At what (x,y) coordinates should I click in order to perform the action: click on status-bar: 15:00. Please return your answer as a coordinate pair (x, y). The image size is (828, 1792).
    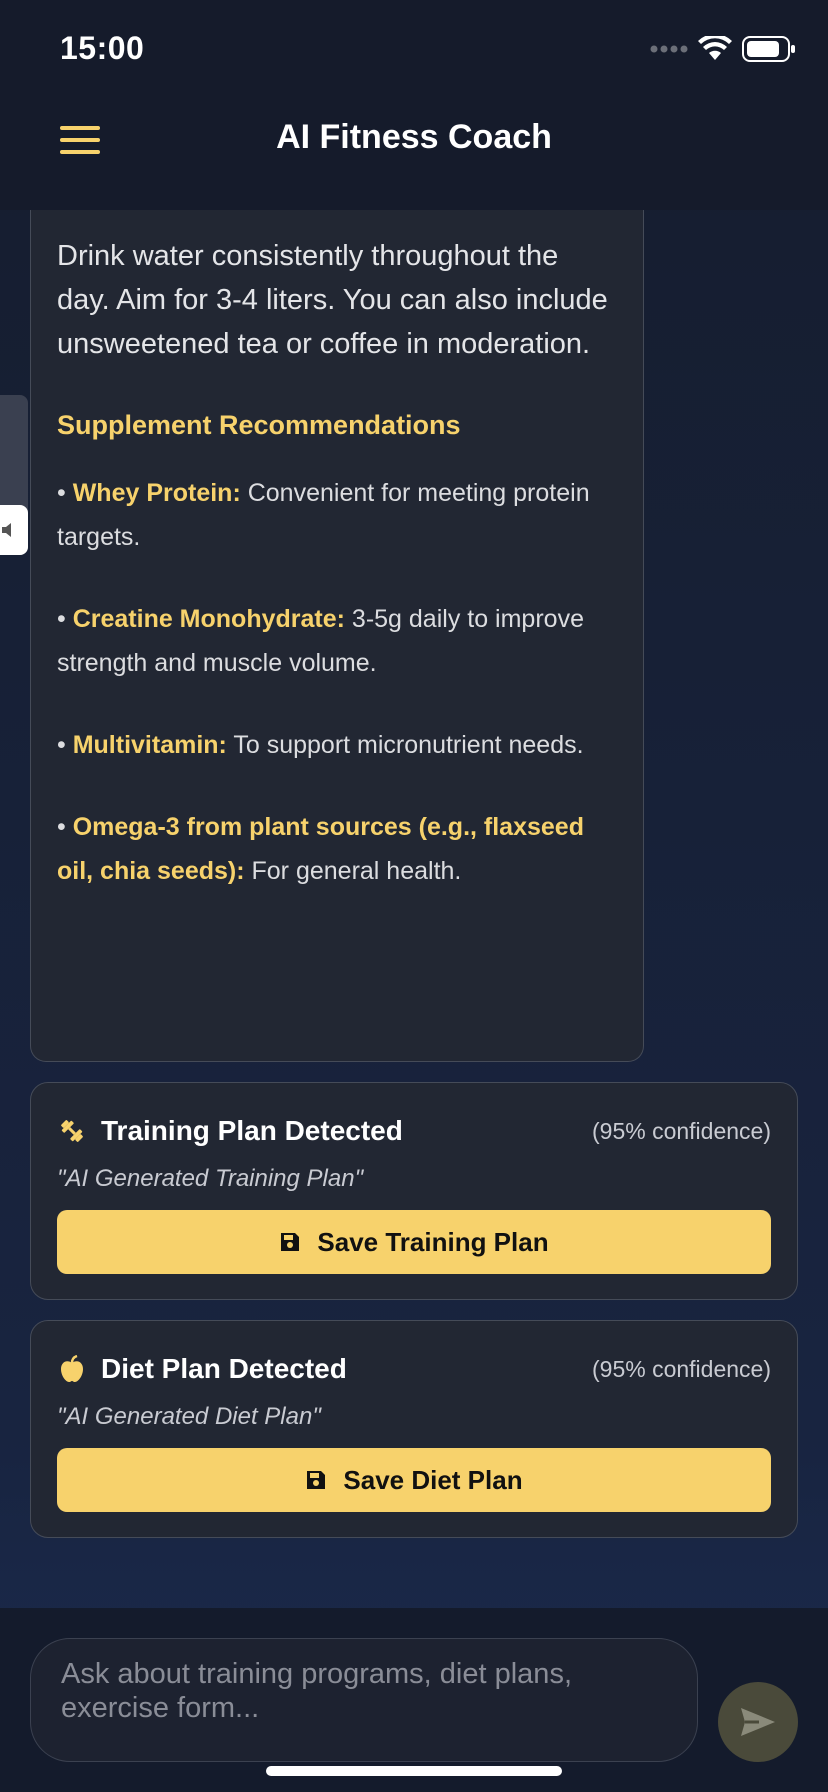
    Looking at the image, I should click on (414, 50).